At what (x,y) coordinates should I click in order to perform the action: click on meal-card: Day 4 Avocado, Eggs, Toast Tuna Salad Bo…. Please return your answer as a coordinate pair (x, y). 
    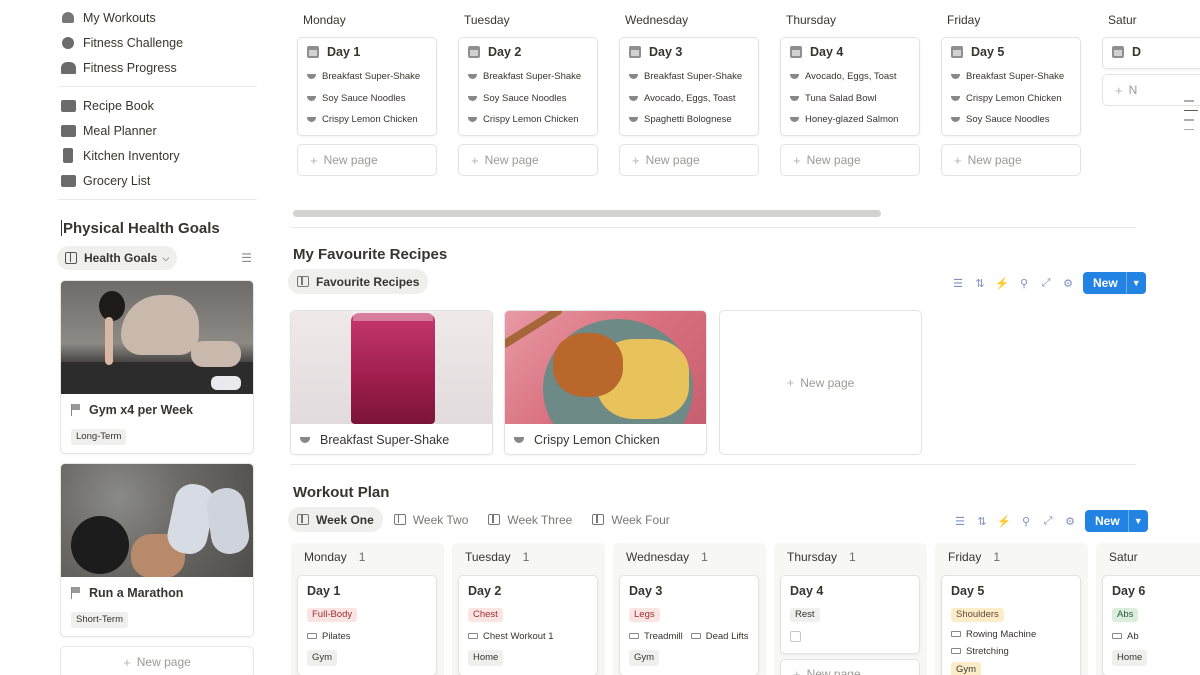
    Looking at the image, I should click on (850, 86).